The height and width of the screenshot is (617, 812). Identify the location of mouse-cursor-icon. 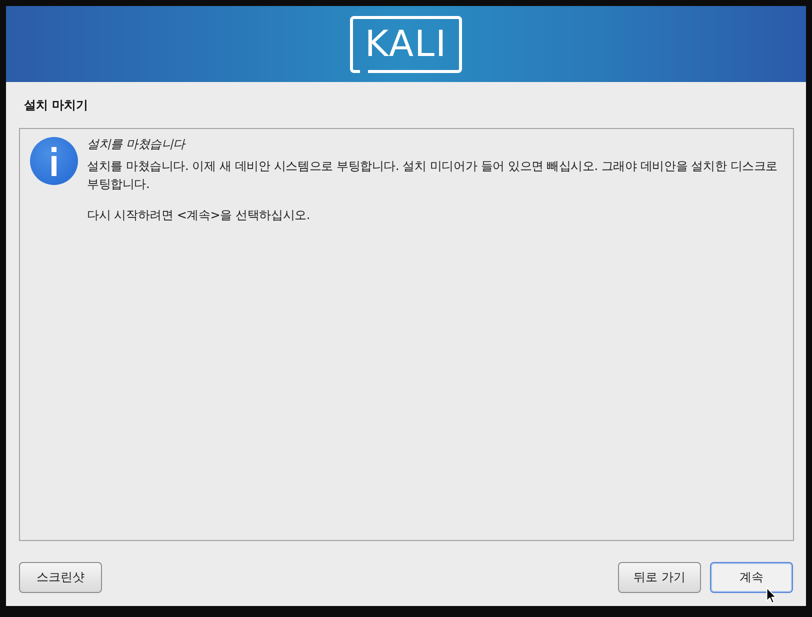
(771, 595).